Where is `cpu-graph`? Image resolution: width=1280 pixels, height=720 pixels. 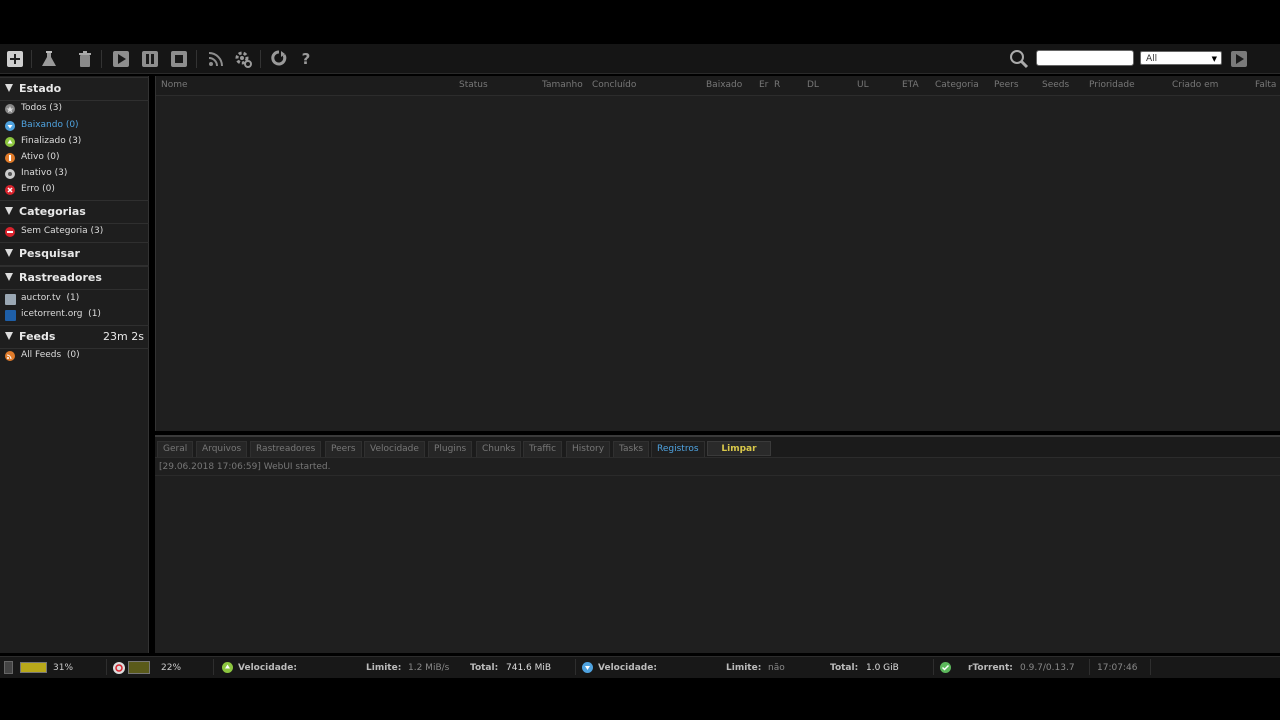 cpu-graph is located at coordinates (139, 667).